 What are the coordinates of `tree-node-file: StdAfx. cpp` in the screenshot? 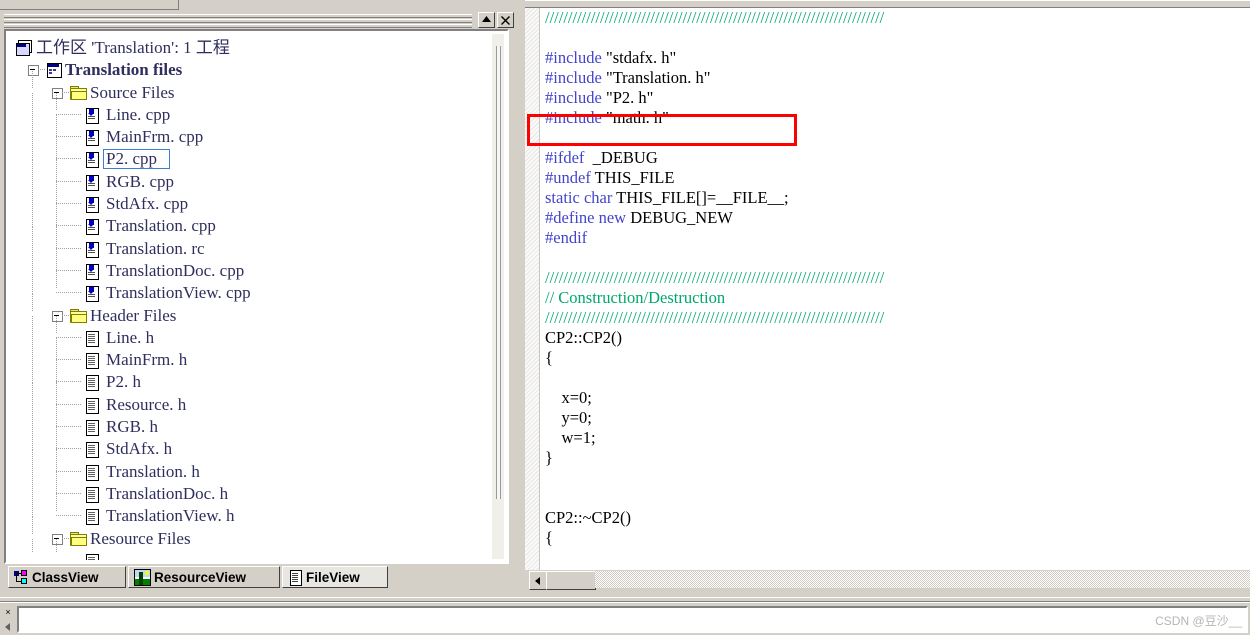 It's located at (249, 198).